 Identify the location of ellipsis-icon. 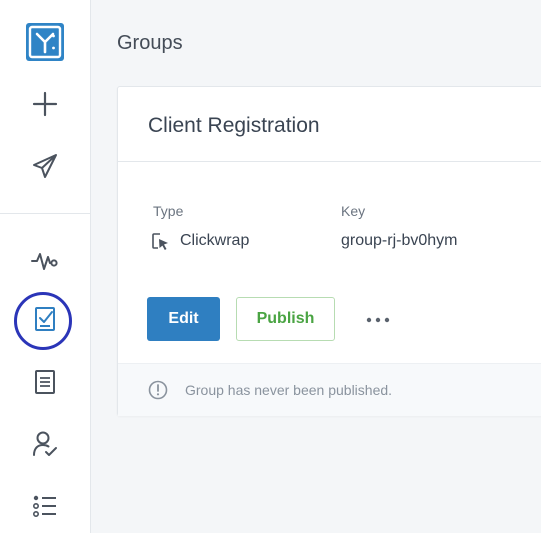
(378, 319).